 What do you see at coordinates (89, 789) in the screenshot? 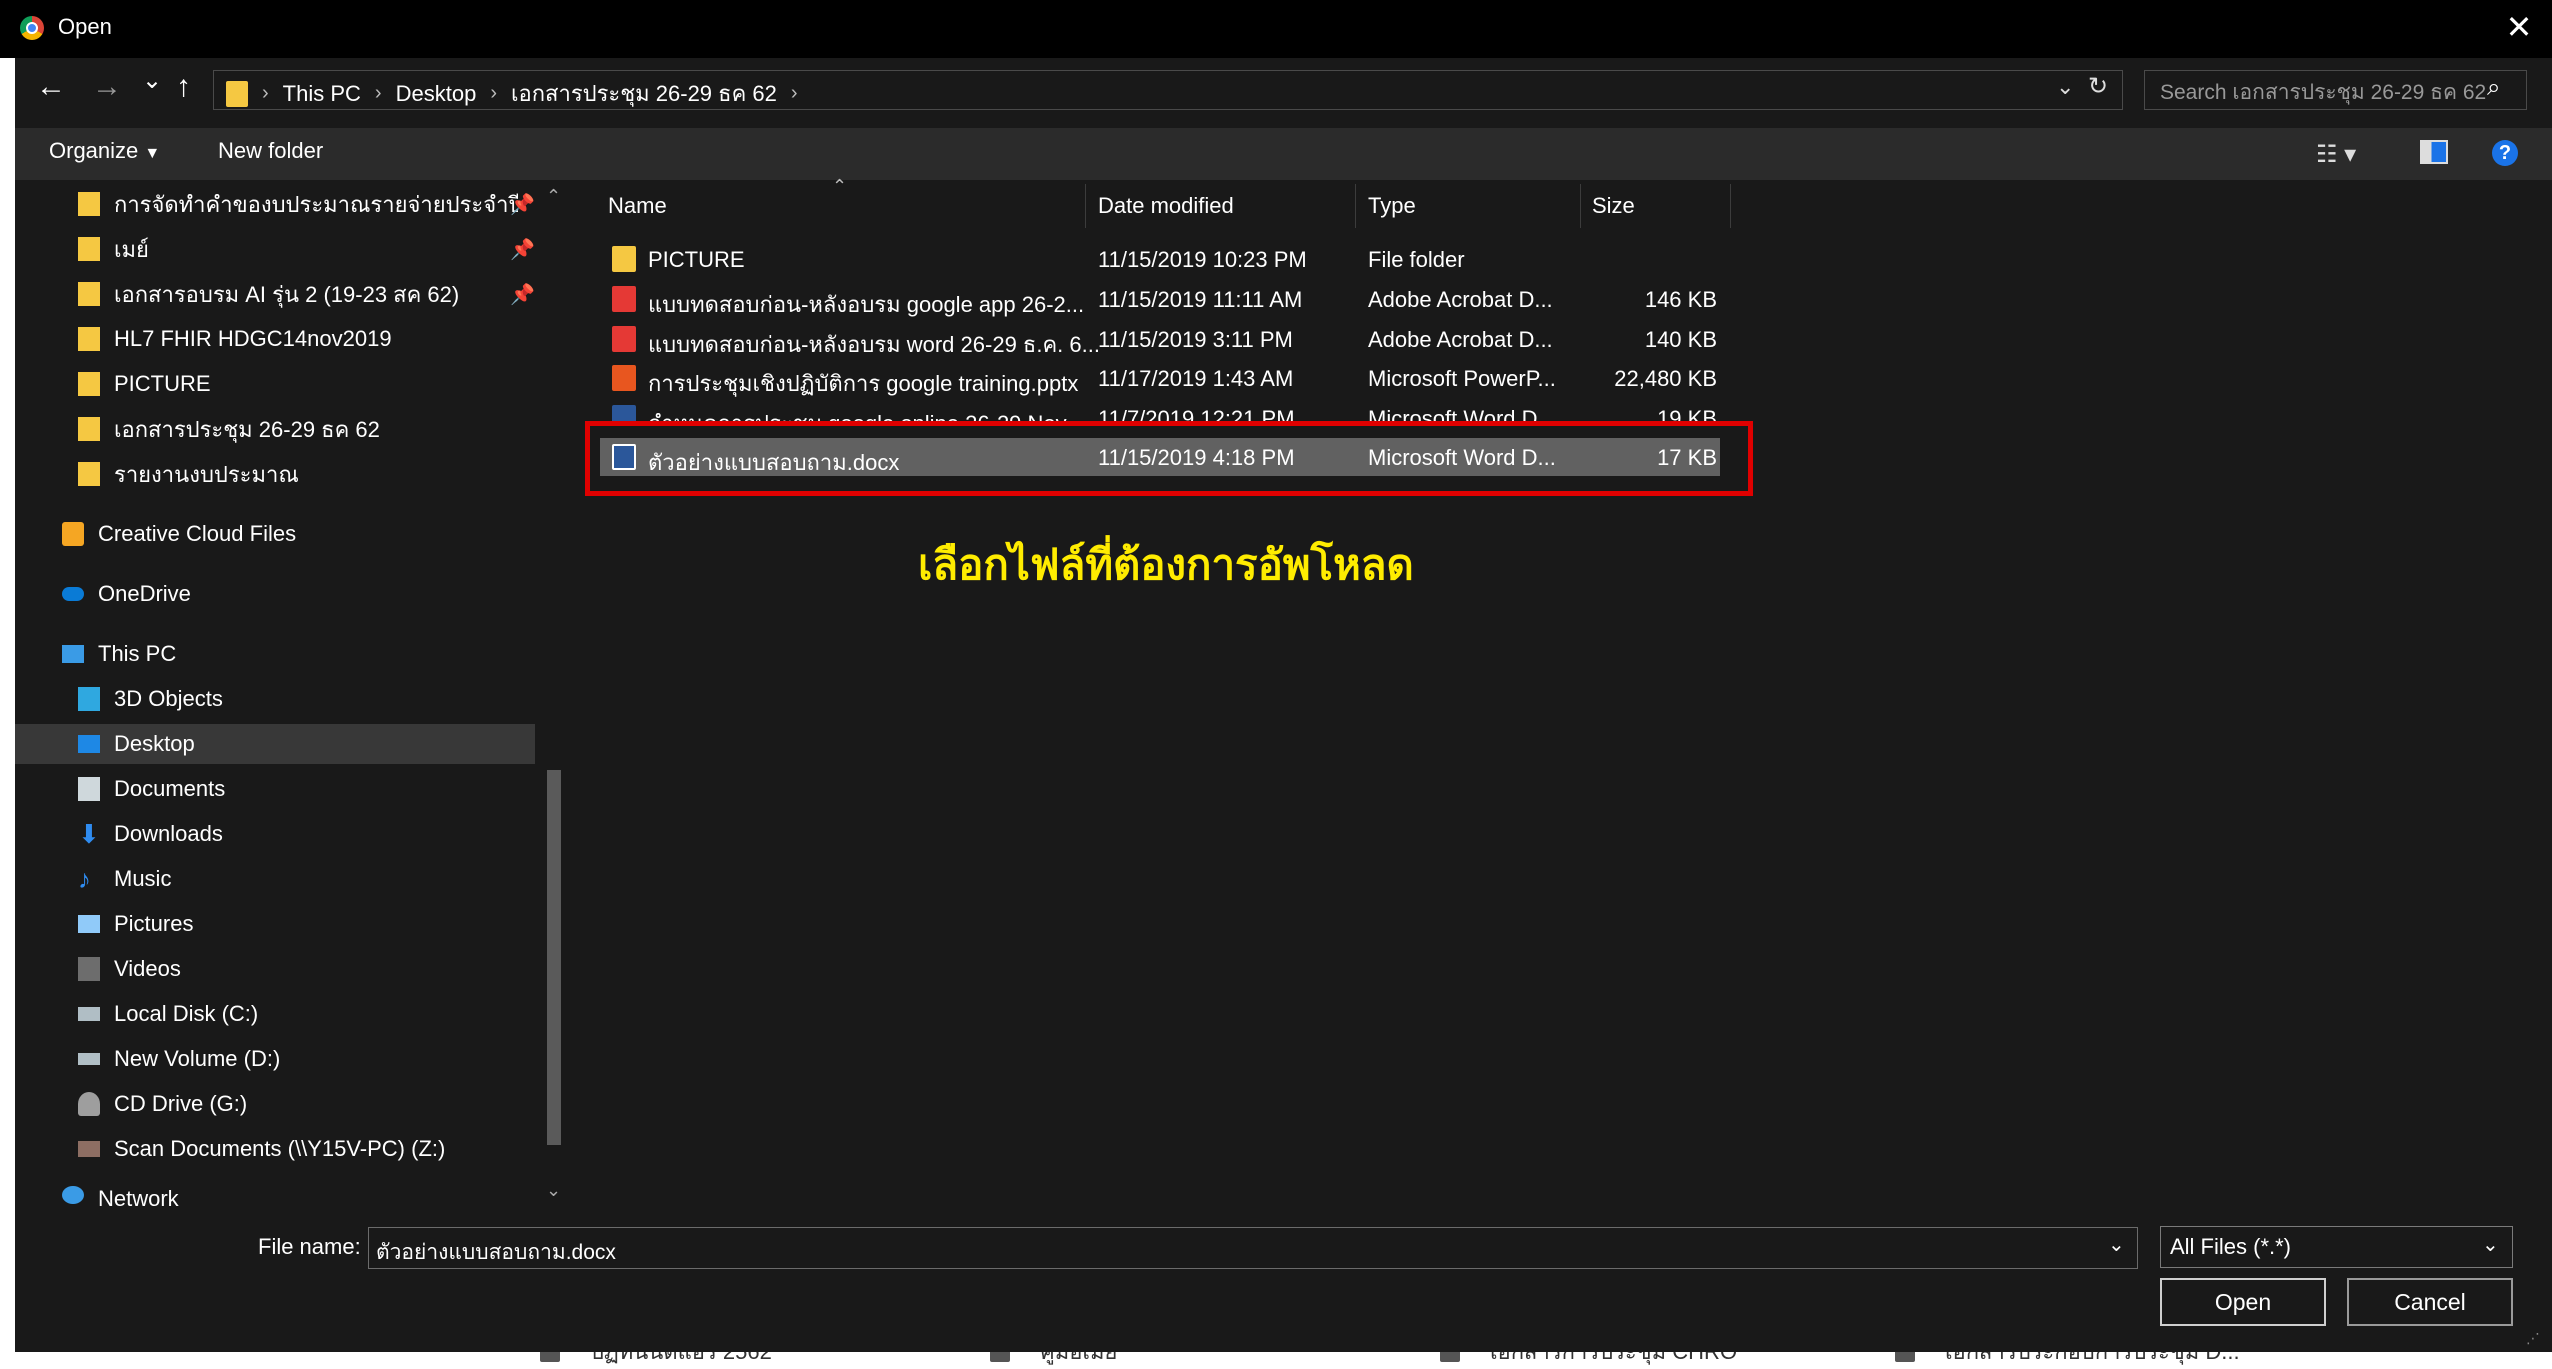
I see `document-icon` at bounding box center [89, 789].